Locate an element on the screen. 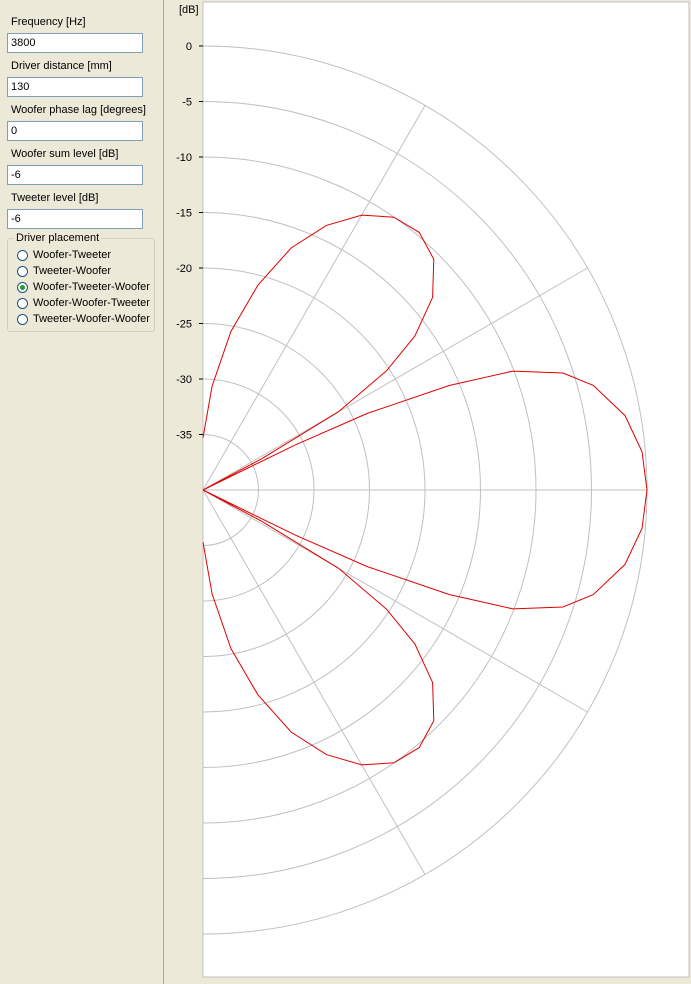 This screenshot has width=691, height=984. radio-label: Woofer-Tweeter-Woofer is located at coordinates (91, 287).